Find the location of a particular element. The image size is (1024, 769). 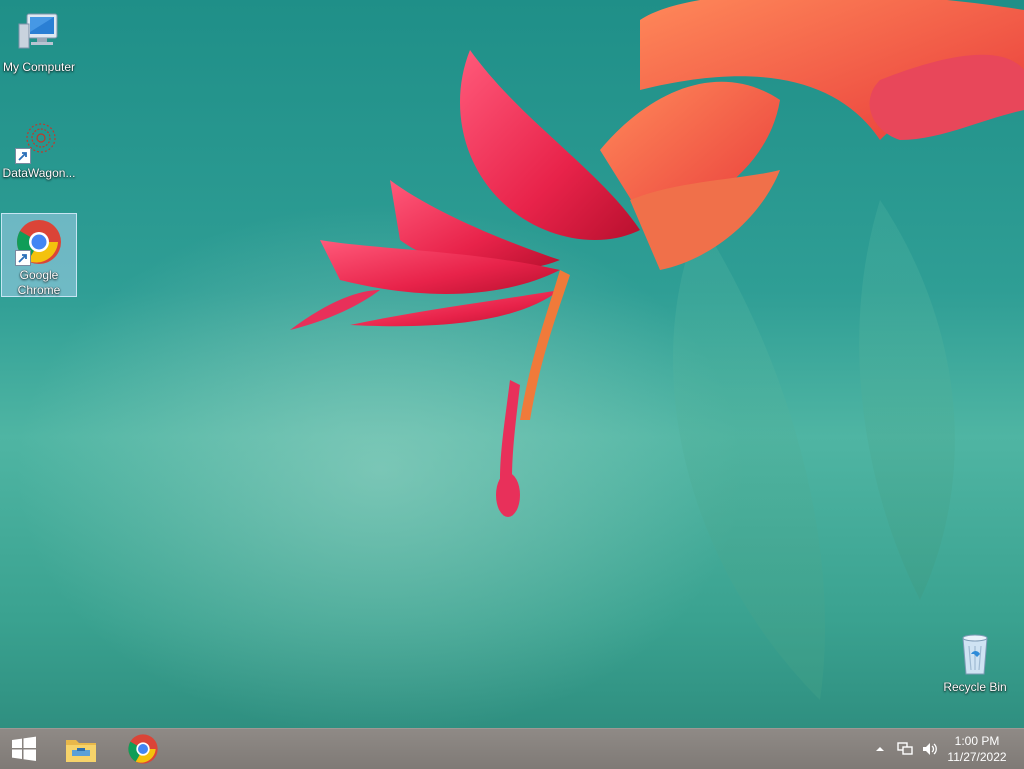

network-tray-button is located at coordinates (905, 749).